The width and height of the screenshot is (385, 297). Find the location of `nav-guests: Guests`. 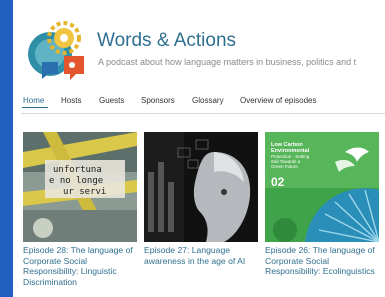

nav-guests: Guests is located at coordinates (111, 100).